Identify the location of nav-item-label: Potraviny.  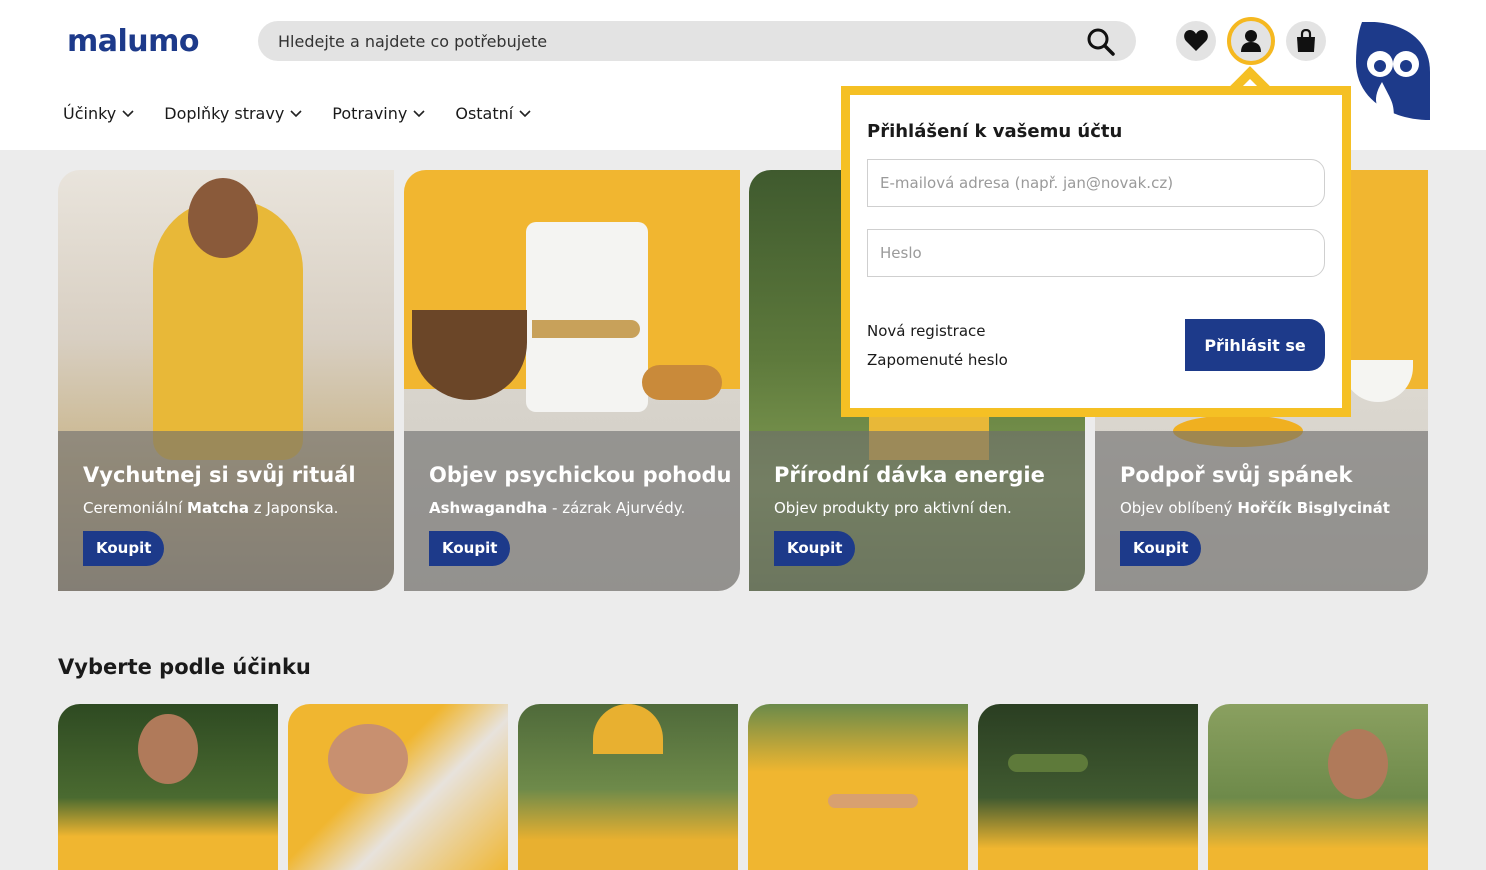
(370, 113).